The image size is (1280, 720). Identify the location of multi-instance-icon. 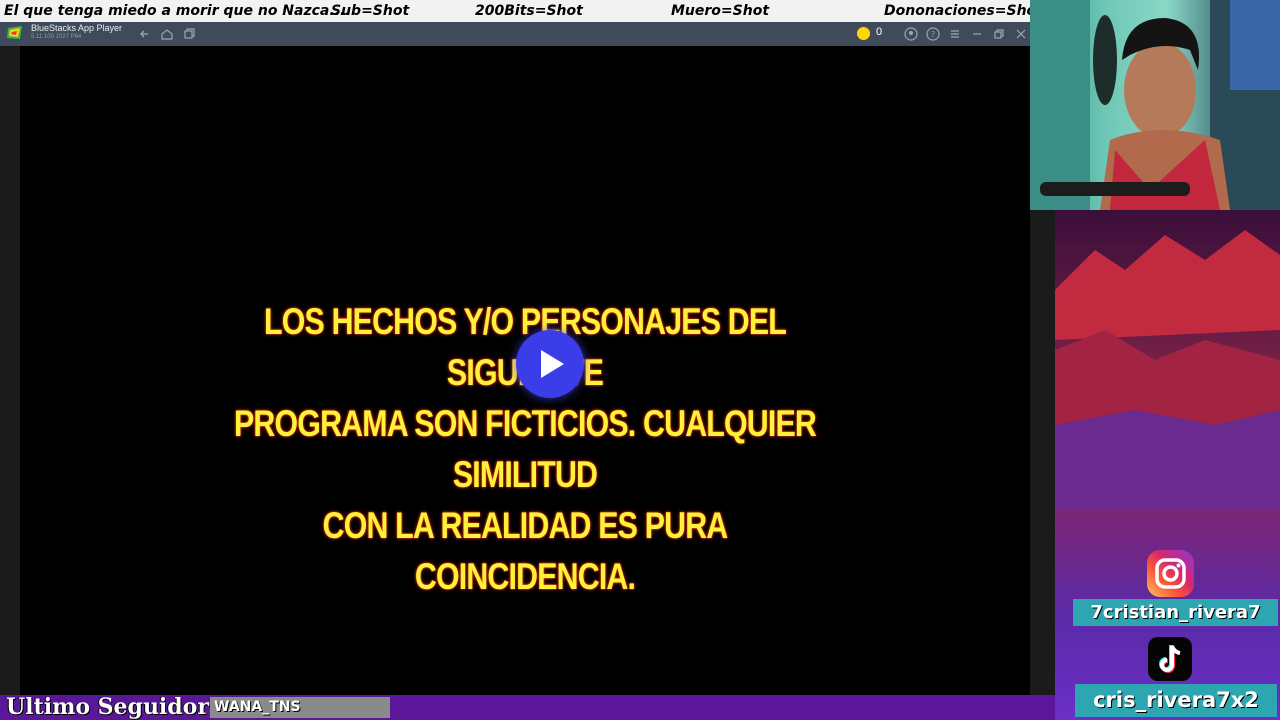
(189, 34).